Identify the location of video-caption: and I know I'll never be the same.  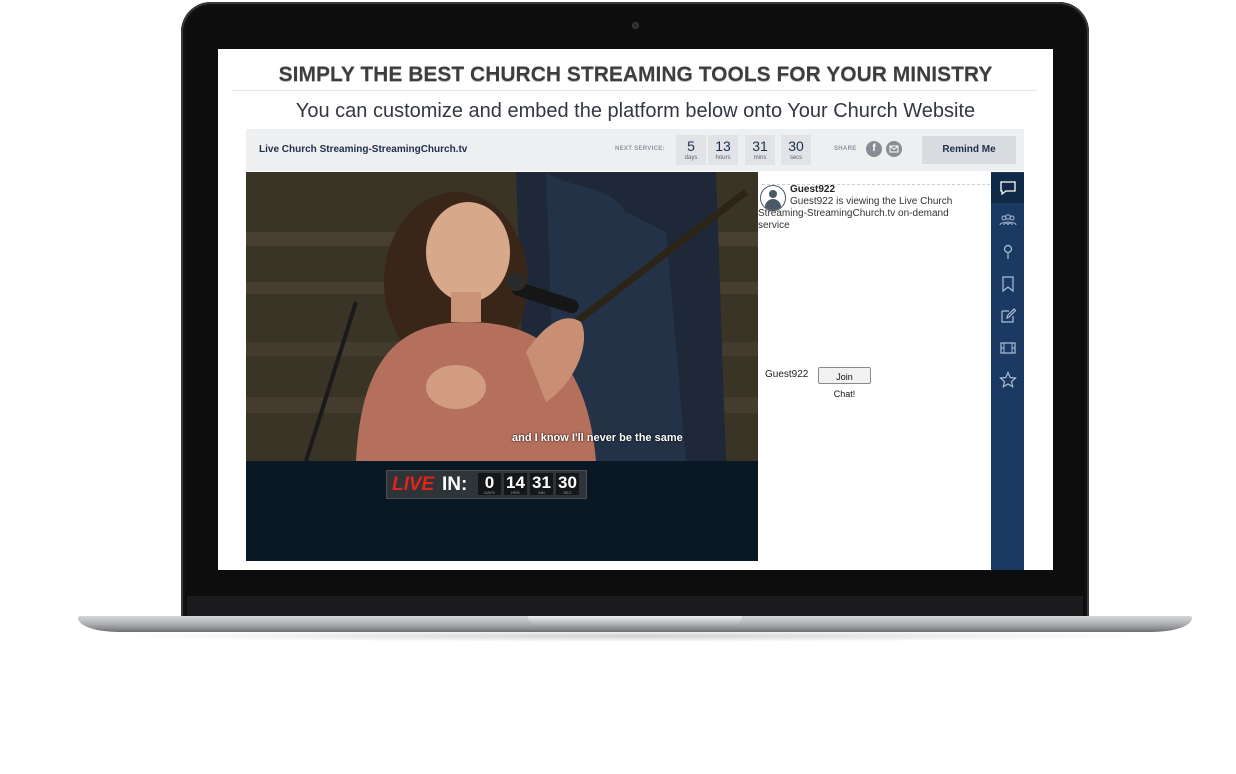
(597, 438).